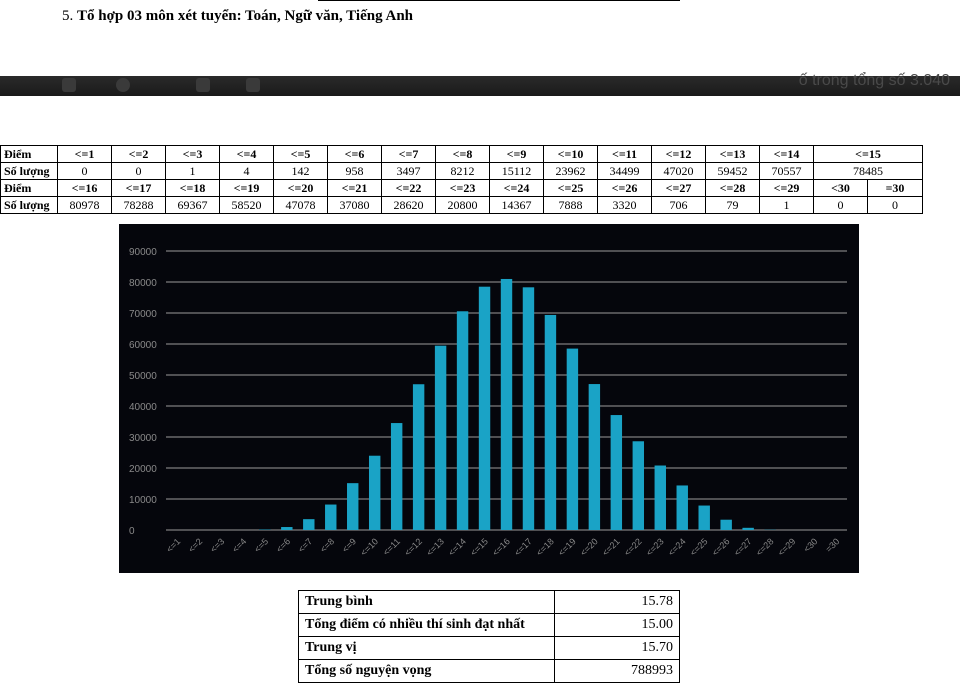 This screenshot has height=691, width=960. What do you see at coordinates (624, 171) in the screenshot?
I see `count-cell: 34499` at bounding box center [624, 171].